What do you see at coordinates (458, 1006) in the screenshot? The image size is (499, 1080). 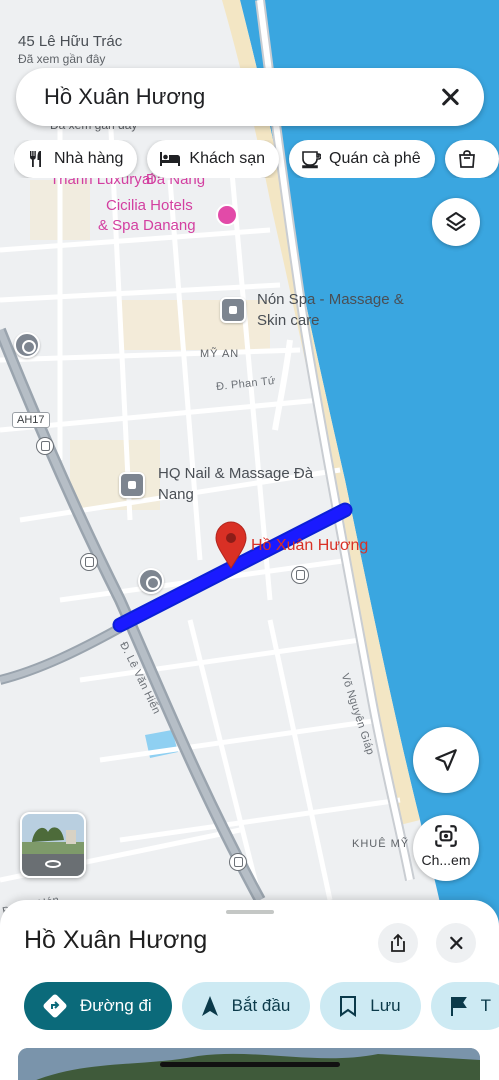 I see `flag-icon` at bounding box center [458, 1006].